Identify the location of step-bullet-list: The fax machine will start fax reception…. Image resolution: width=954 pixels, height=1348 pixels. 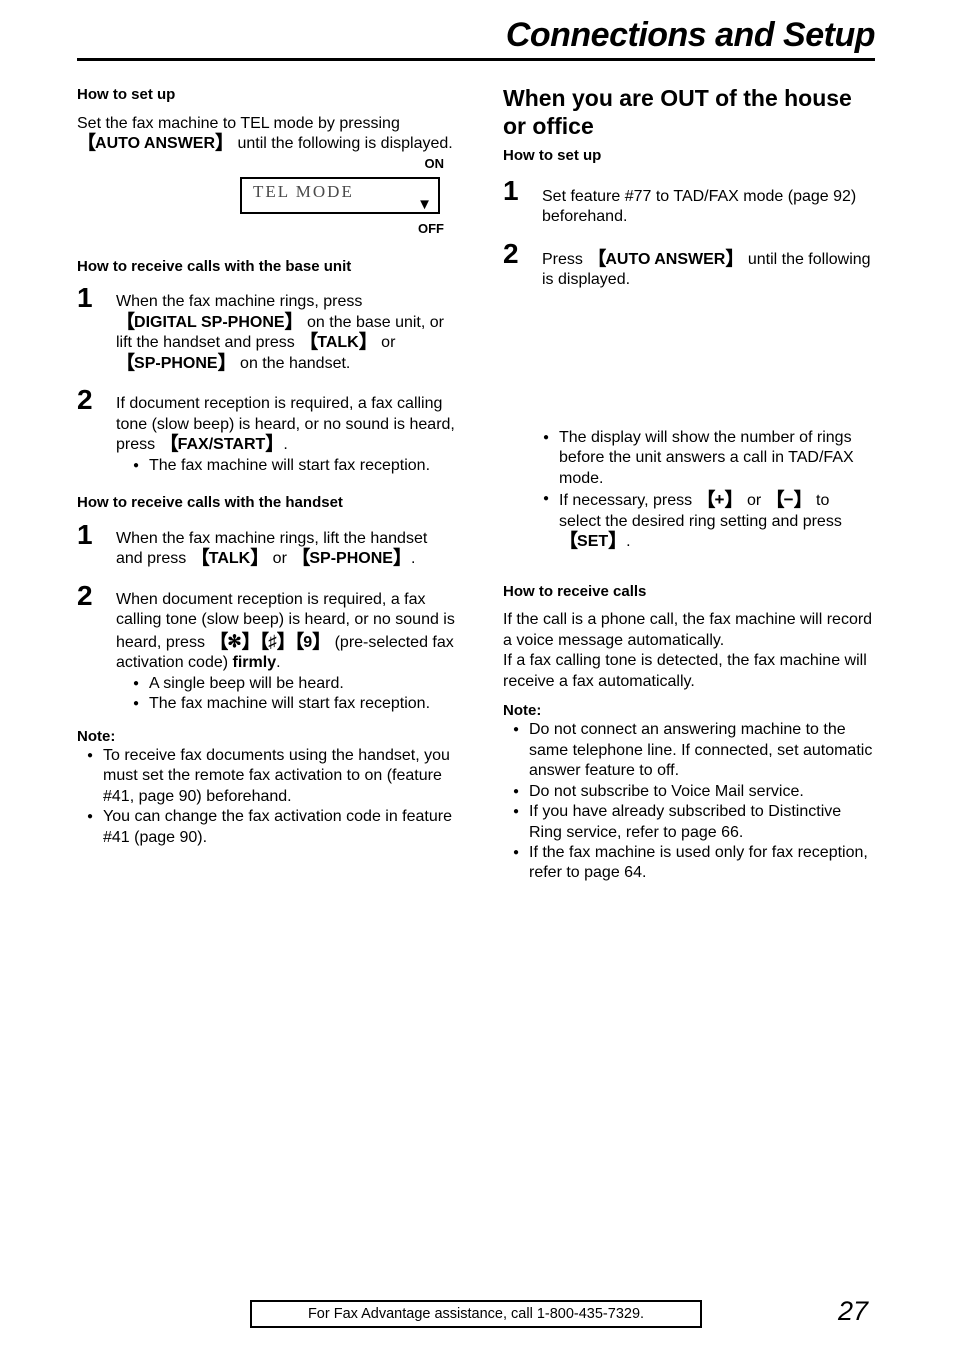
(293, 466).